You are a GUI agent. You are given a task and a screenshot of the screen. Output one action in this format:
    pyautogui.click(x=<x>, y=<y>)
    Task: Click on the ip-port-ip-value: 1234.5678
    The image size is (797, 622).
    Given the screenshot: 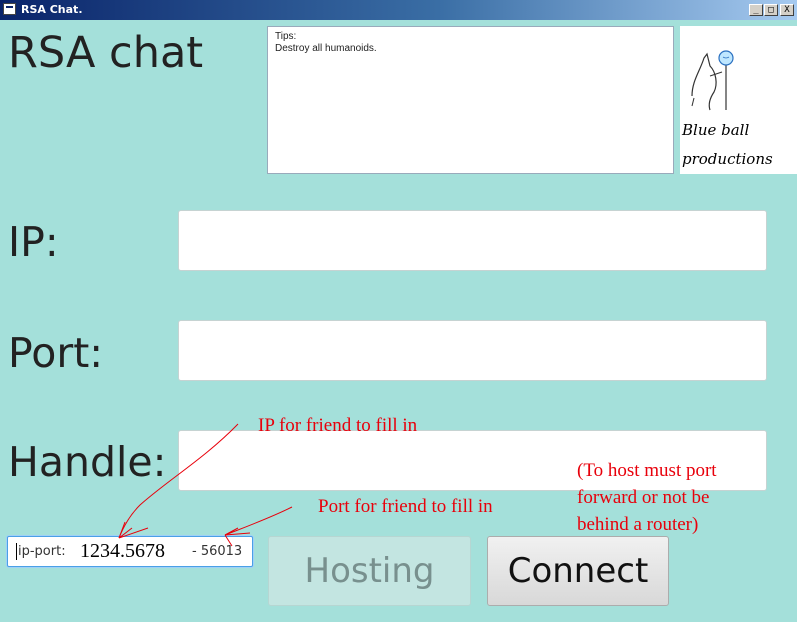 What is the action you would take?
    pyautogui.click(x=122, y=551)
    